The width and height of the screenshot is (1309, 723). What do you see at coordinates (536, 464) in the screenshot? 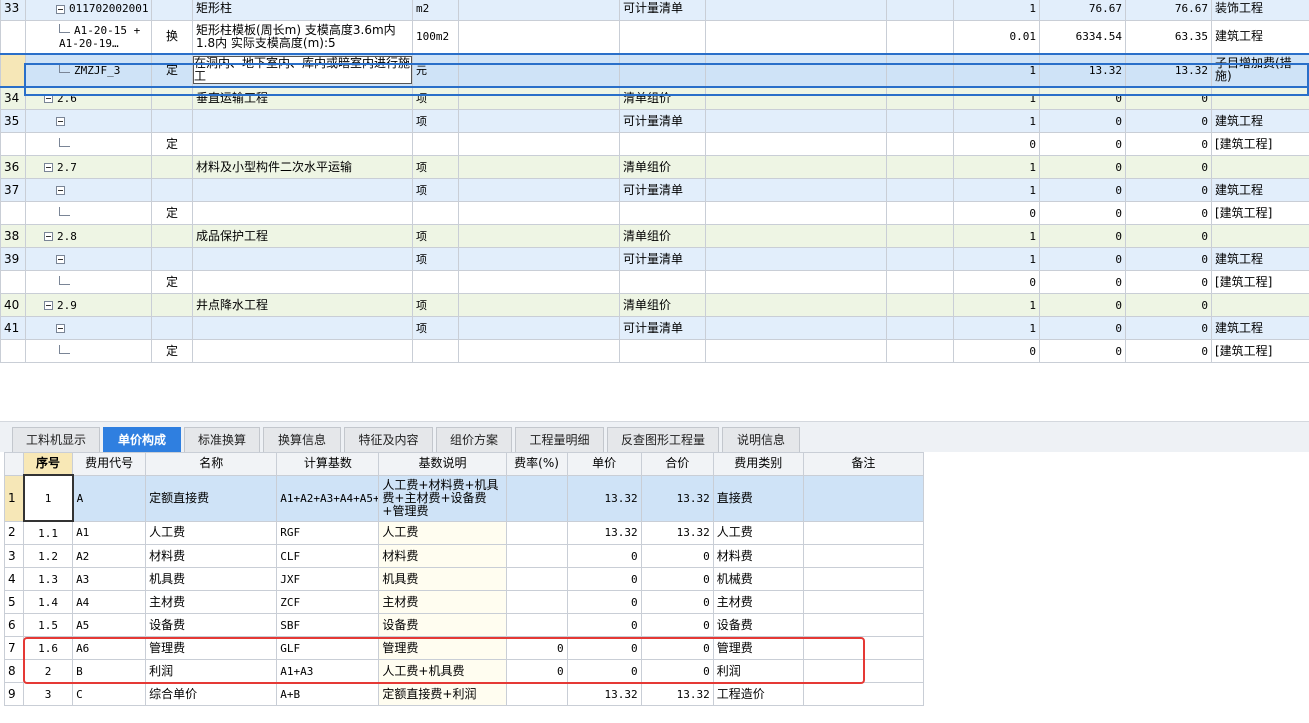
I see `header-rate: 费率(%)` at bounding box center [536, 464].